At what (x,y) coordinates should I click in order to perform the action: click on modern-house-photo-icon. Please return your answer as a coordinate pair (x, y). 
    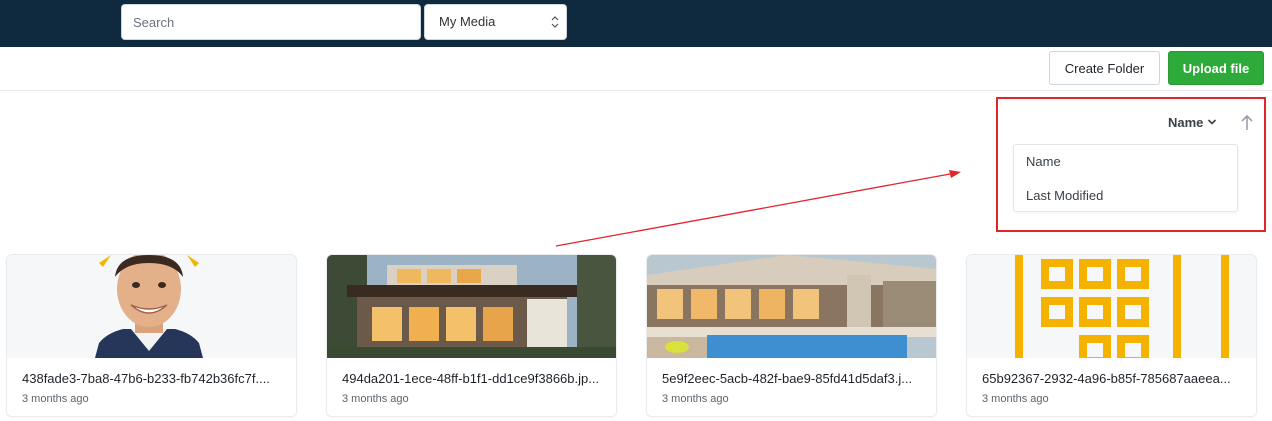
    Looking at the image, I should click on (471, 306).